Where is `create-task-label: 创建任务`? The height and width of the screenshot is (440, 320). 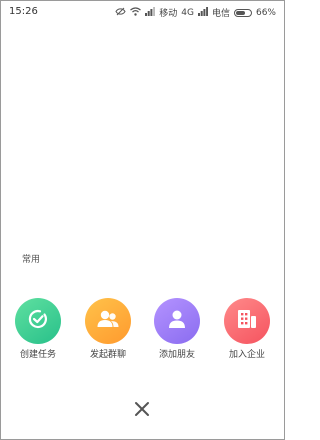 create-task-label: 创建任务 is located at coordinates (37, 355).